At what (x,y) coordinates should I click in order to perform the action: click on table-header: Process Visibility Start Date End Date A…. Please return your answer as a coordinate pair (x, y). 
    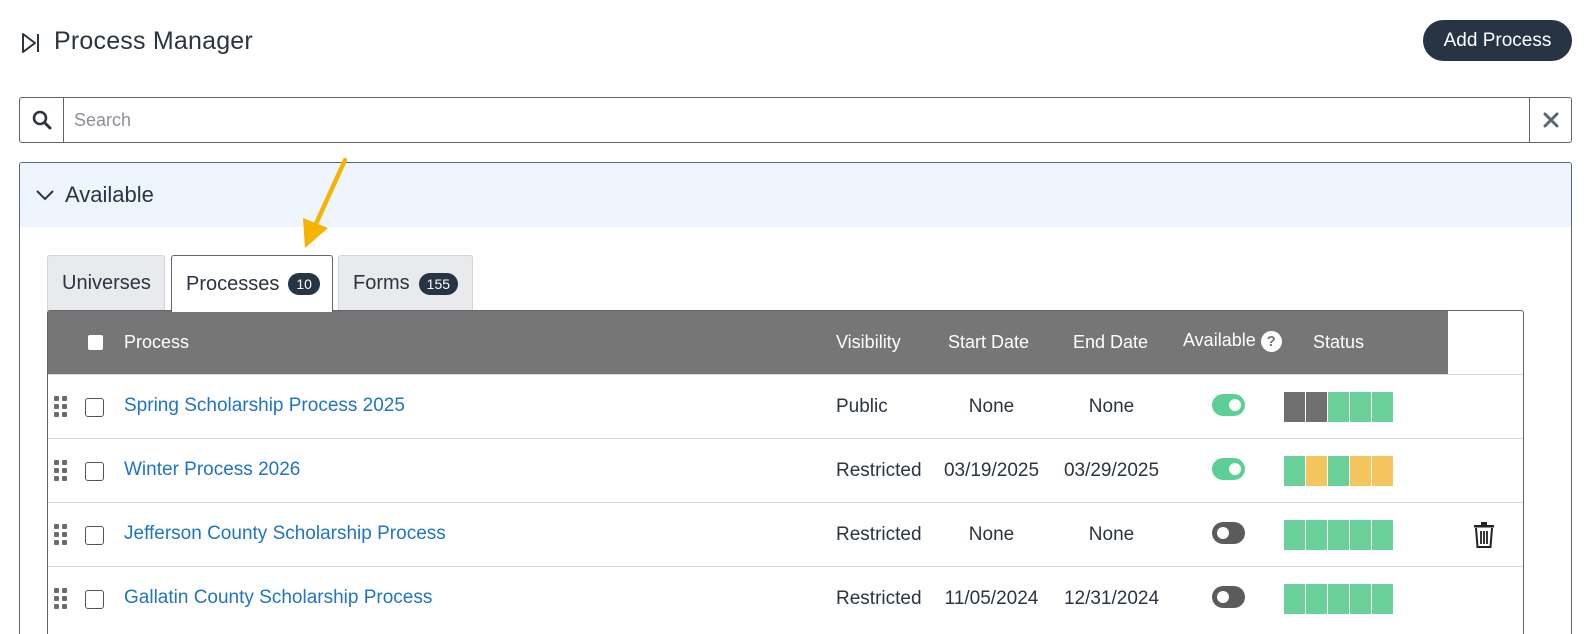
    Looking at the image, I should click on (748, 342).